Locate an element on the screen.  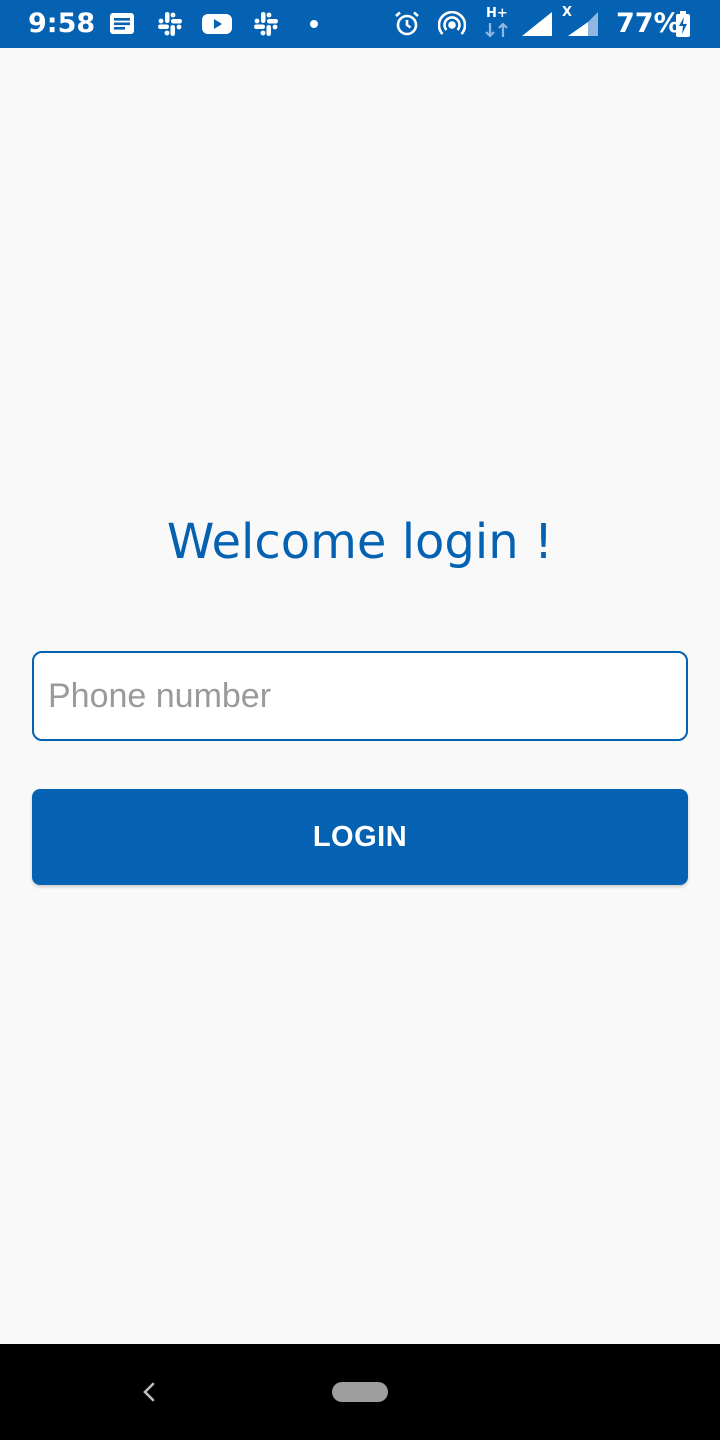
battery-charging-icon is located at coordinates (683, 24).